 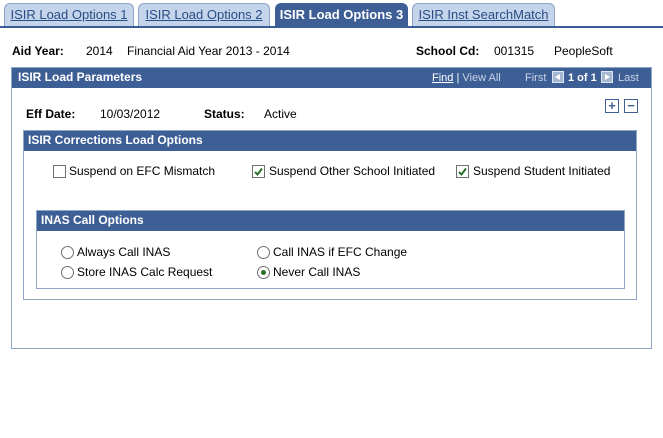 What do you see at coordinates (481, 78) in the screenshot?
I see `view-all-link: View All` at bounding box center [481, 78].